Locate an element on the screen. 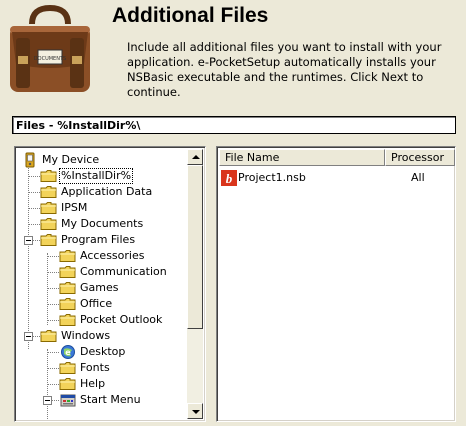  desktop-icon: e is located at coordinates (68, 352).